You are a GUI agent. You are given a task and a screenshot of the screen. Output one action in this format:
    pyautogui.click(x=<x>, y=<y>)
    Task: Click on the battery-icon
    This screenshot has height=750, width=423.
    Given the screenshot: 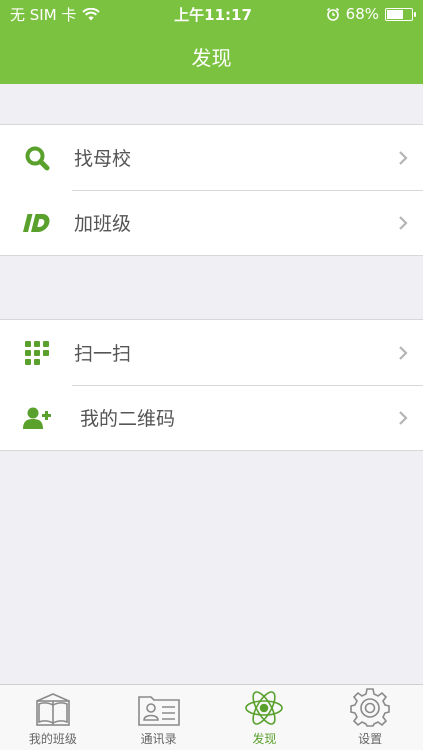 What is the action you would take?
    pyautogui.click(x=400, y=14)
    